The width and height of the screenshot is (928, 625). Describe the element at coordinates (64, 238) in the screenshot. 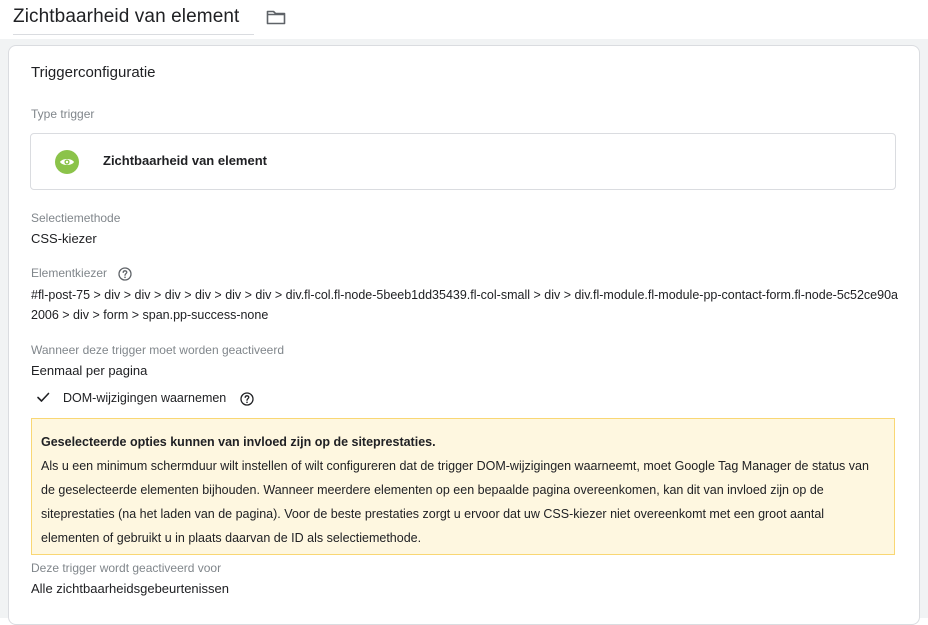

I see `selection-method-value: CSS-kiezer` at that location.